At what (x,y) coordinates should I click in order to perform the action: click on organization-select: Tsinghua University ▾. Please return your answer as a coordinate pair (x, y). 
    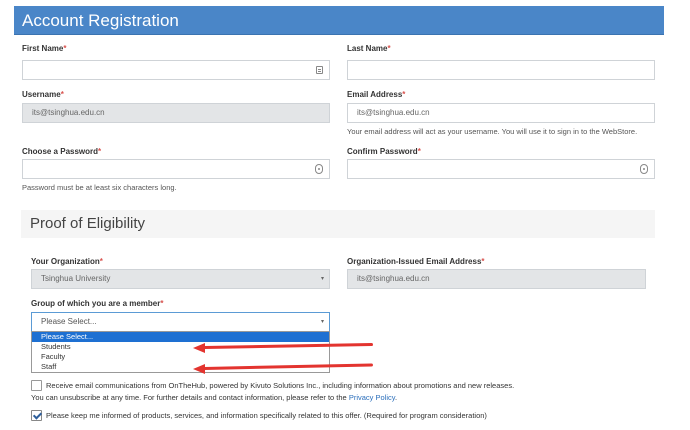
    Looking at the image, I should click on (180, 279).